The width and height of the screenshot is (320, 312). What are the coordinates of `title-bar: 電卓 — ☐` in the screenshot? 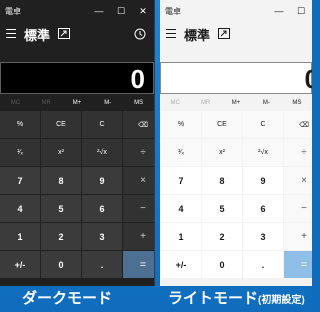 It's located at (236, 11).